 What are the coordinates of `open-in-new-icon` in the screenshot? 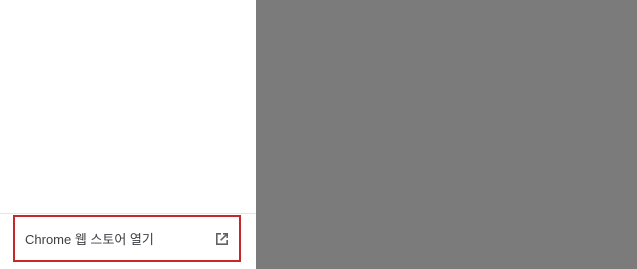 It's located at (222, 239).